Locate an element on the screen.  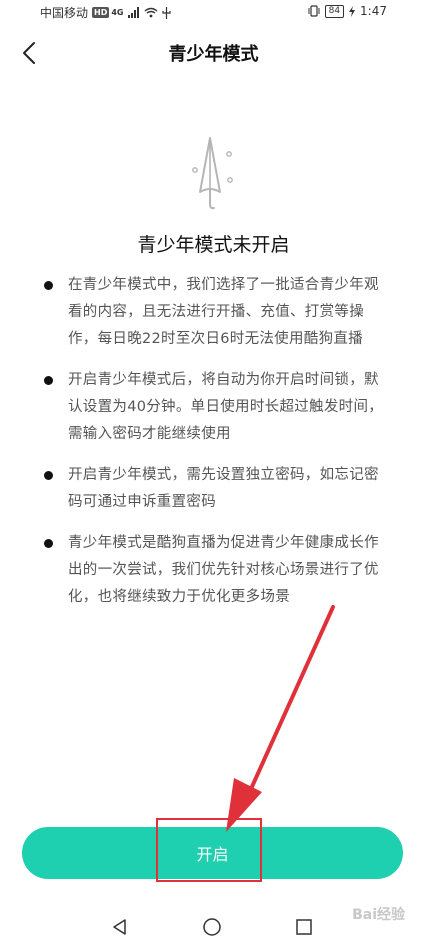
watermark: Bai经验 is located at coordinates (378, 915).